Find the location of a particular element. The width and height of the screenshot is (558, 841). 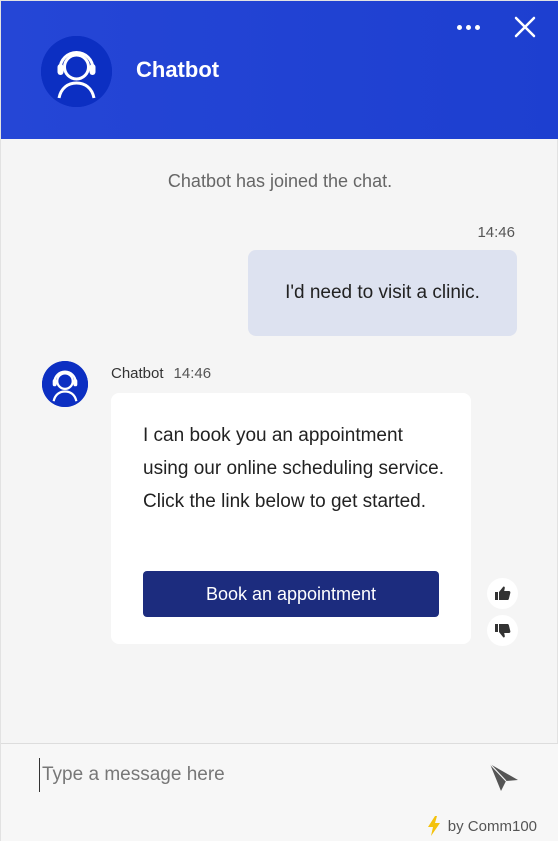

bot-message-time: 14:46 is located at coordinates (192, 373).